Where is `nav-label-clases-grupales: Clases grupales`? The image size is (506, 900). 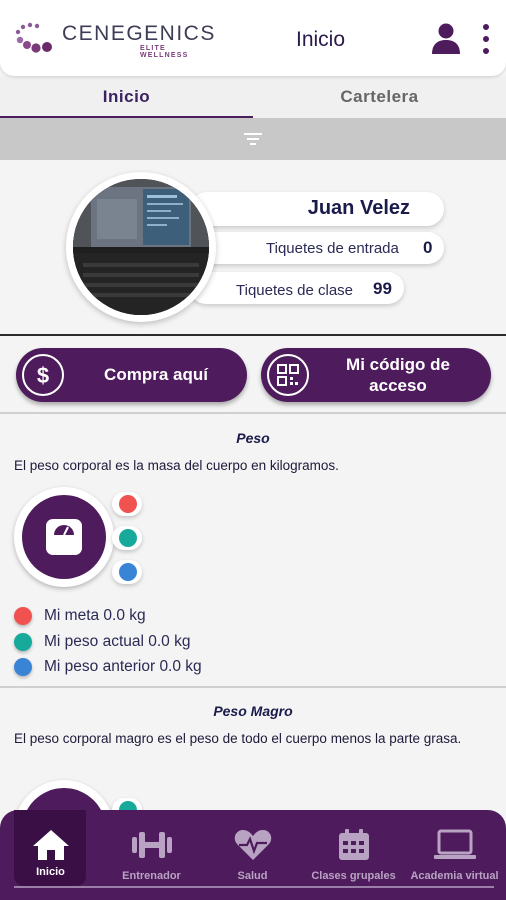 nav-label-clases-grupales: Clases grupales is located at coordinates (353, 876).